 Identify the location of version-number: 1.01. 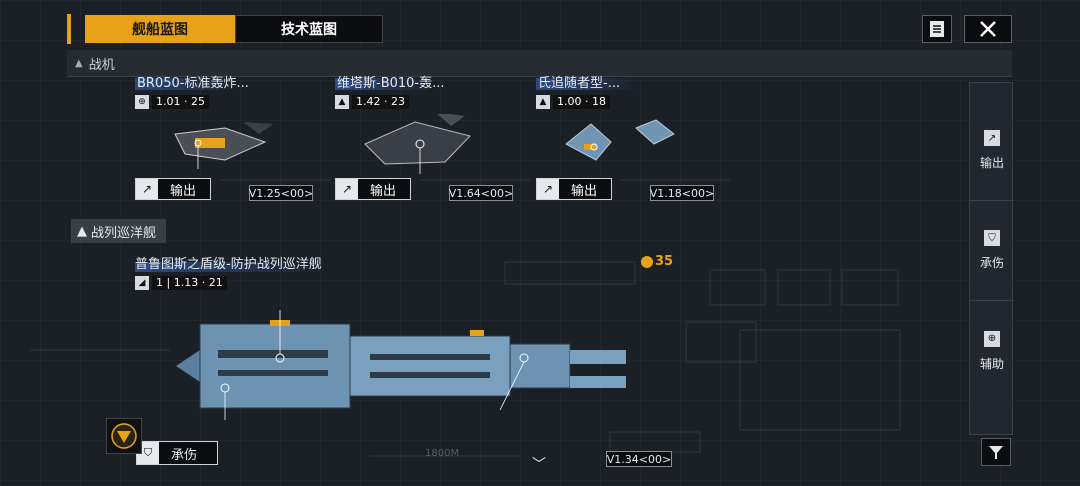
(168, 101).